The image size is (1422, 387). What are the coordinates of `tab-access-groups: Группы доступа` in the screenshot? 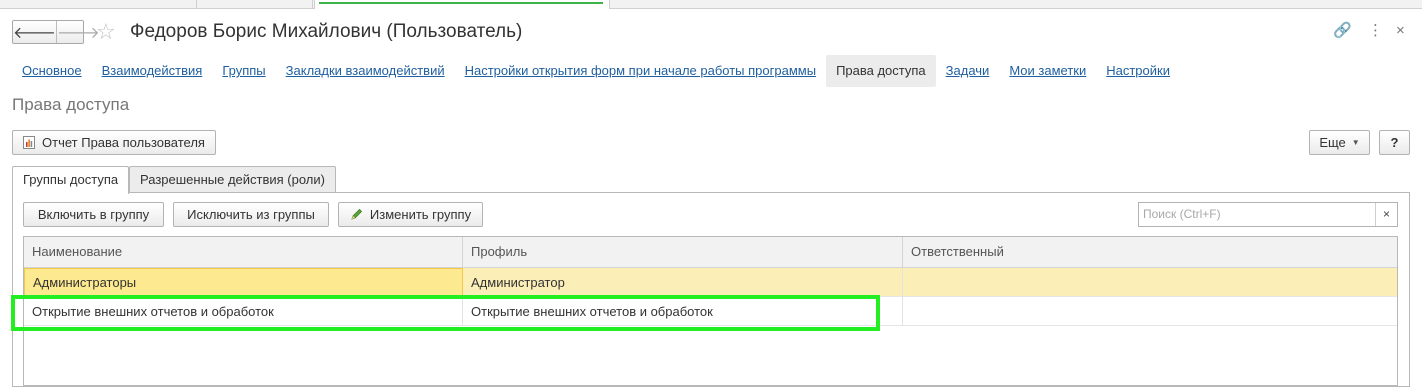 It's located at (71, 180).